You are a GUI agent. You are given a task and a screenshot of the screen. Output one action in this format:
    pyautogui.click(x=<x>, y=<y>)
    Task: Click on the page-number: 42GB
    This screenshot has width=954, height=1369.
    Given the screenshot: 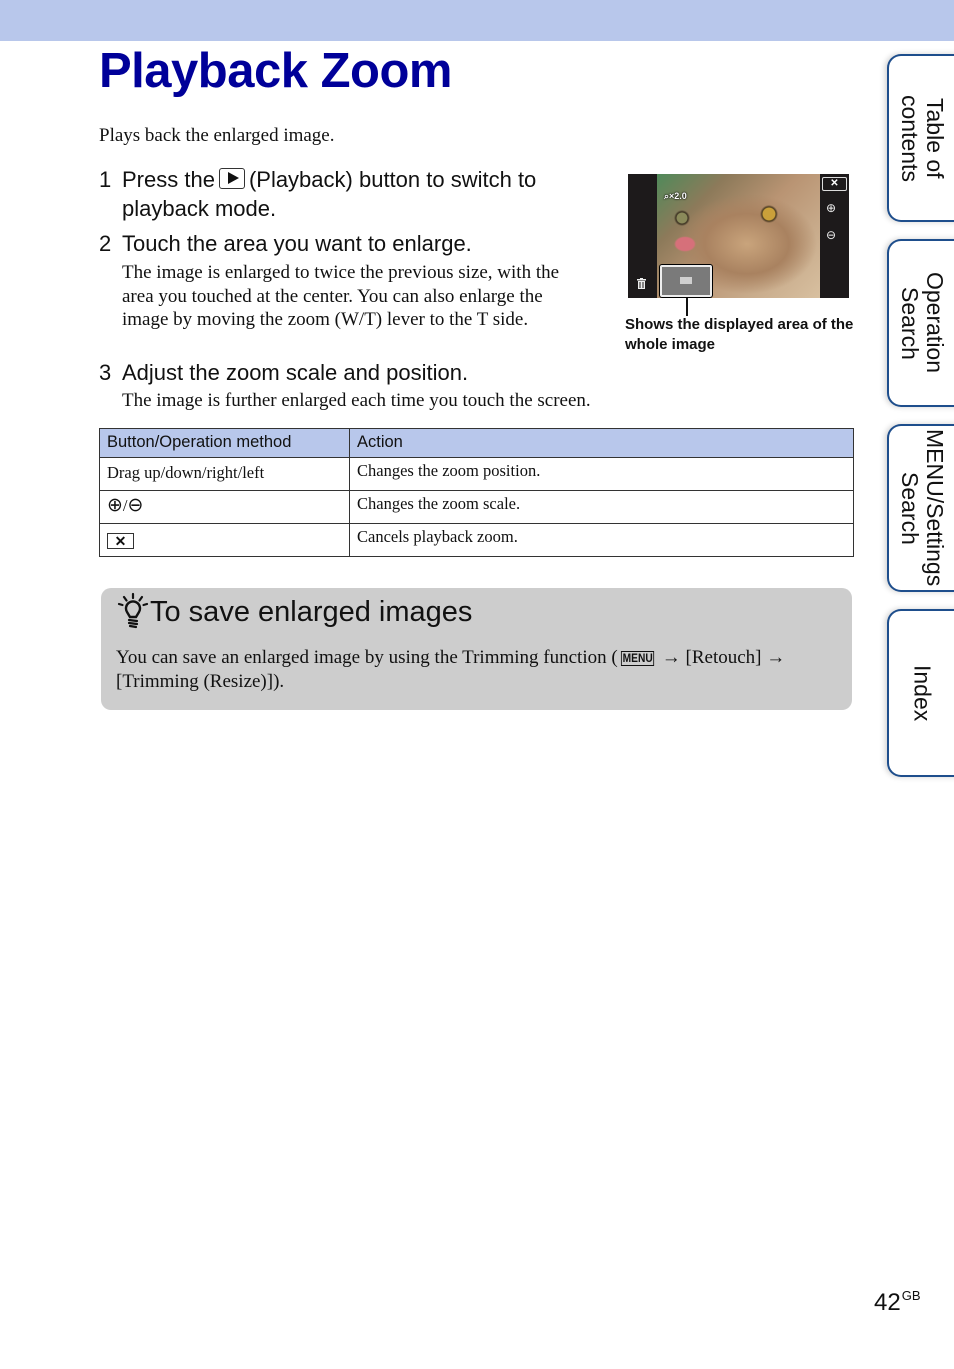 What is the action you would take?
    pyautogui.click(x=897, y=1302)
    